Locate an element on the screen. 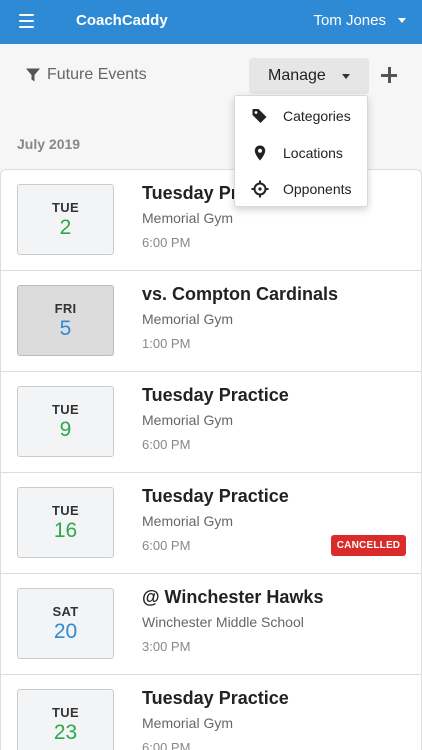  menu-item-categories: Categories is located at coordinates (301, 116).